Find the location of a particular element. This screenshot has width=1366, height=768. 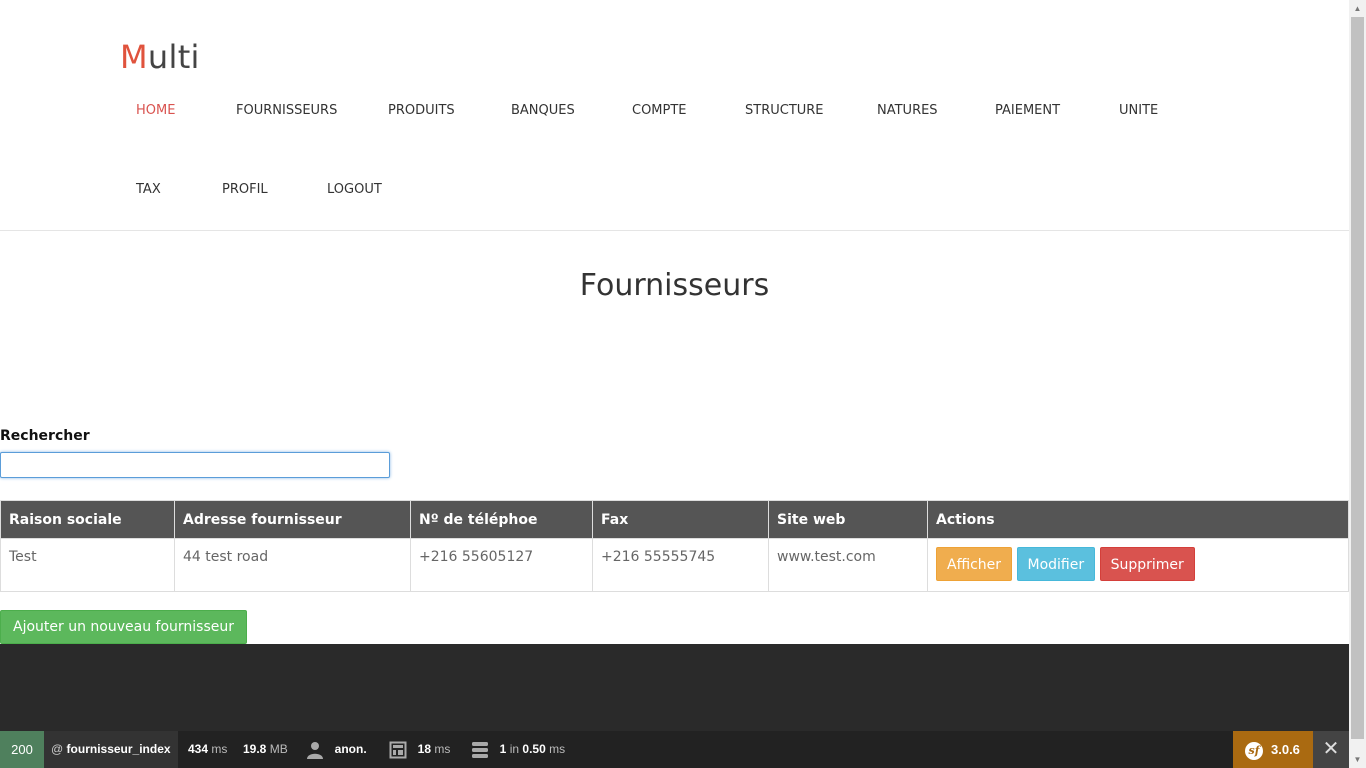

memory-usage: 19.8 MB is located at coordinates (265, 749).